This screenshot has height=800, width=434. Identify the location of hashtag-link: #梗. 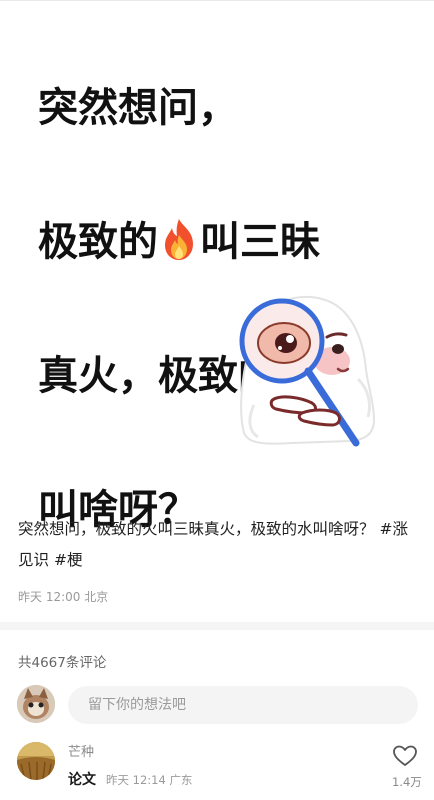
(68, 560).